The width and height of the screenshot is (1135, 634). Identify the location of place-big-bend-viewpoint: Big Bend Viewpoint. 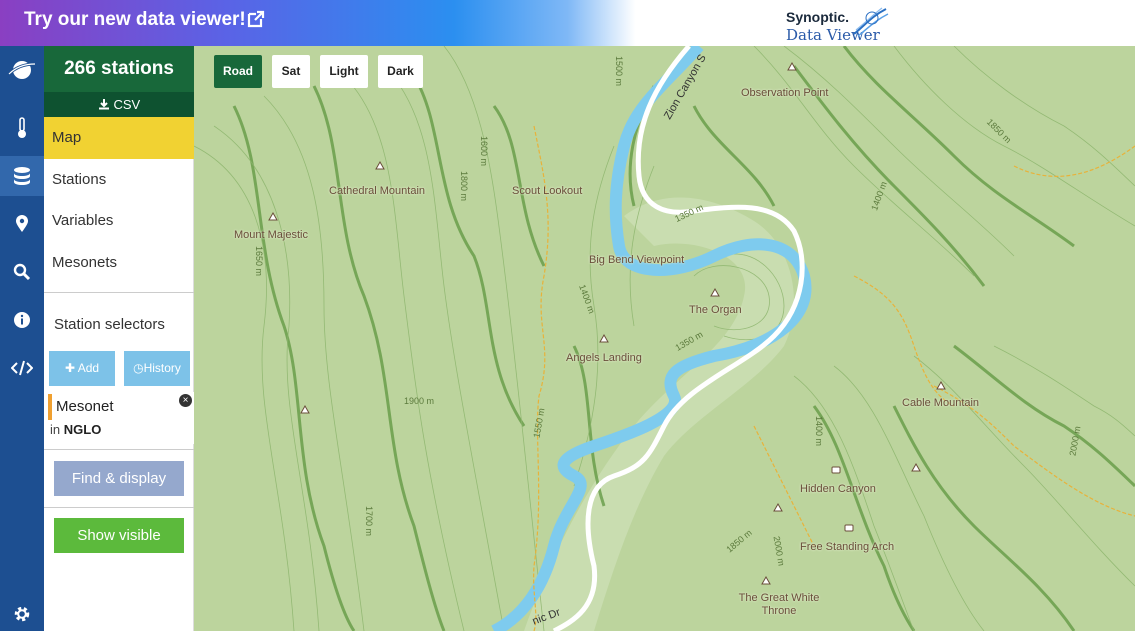
(637, 260).